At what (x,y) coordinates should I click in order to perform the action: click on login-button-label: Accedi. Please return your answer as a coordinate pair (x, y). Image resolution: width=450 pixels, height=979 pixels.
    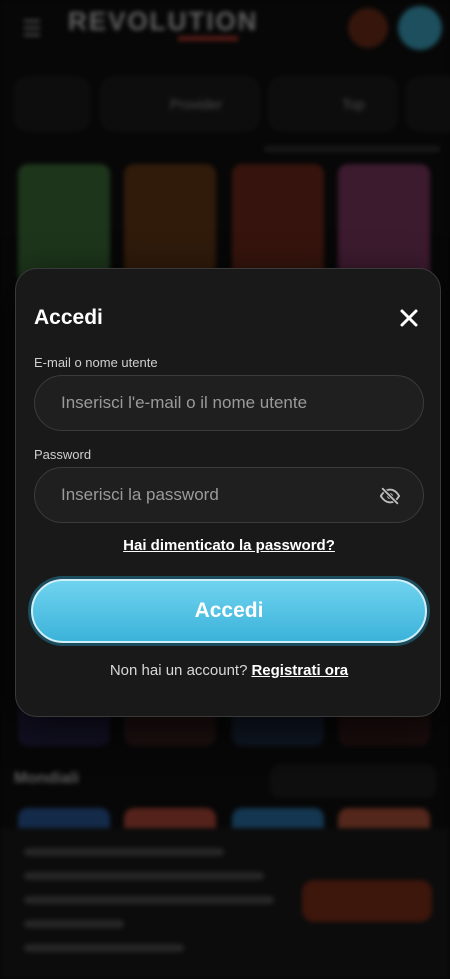
    Looking at the image, I should click on (229, 610).